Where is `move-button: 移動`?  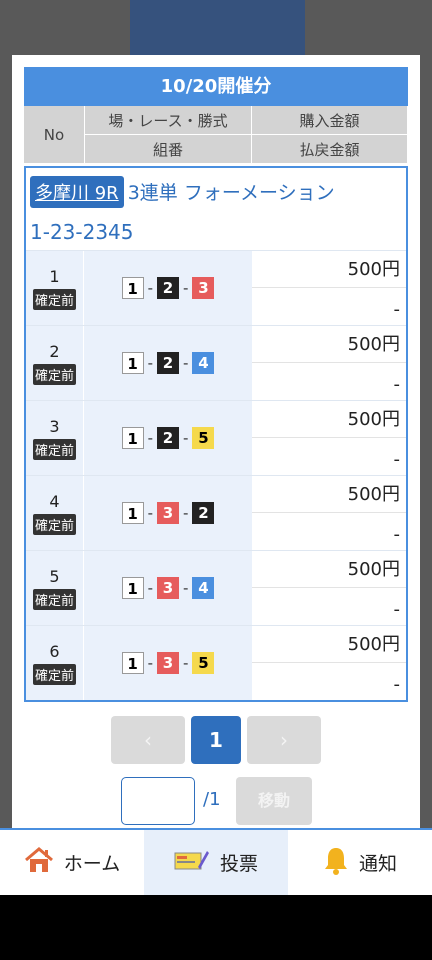 move-button: 移動 is located at coordinates (274, 801).